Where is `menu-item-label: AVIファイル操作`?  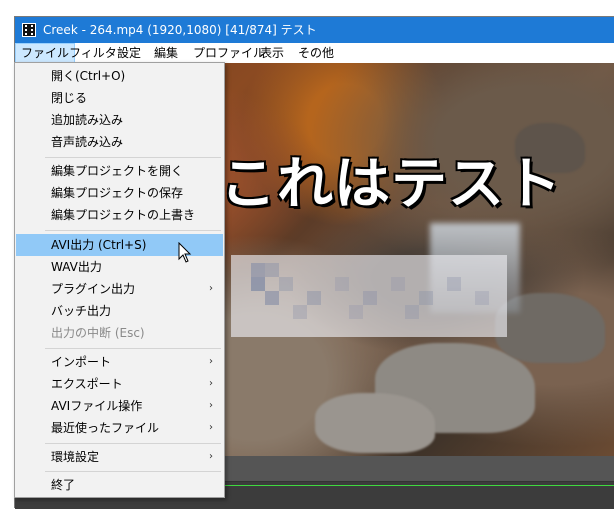
menu-item-label: AVIファイル操作 is located at coordinates (97, 406).